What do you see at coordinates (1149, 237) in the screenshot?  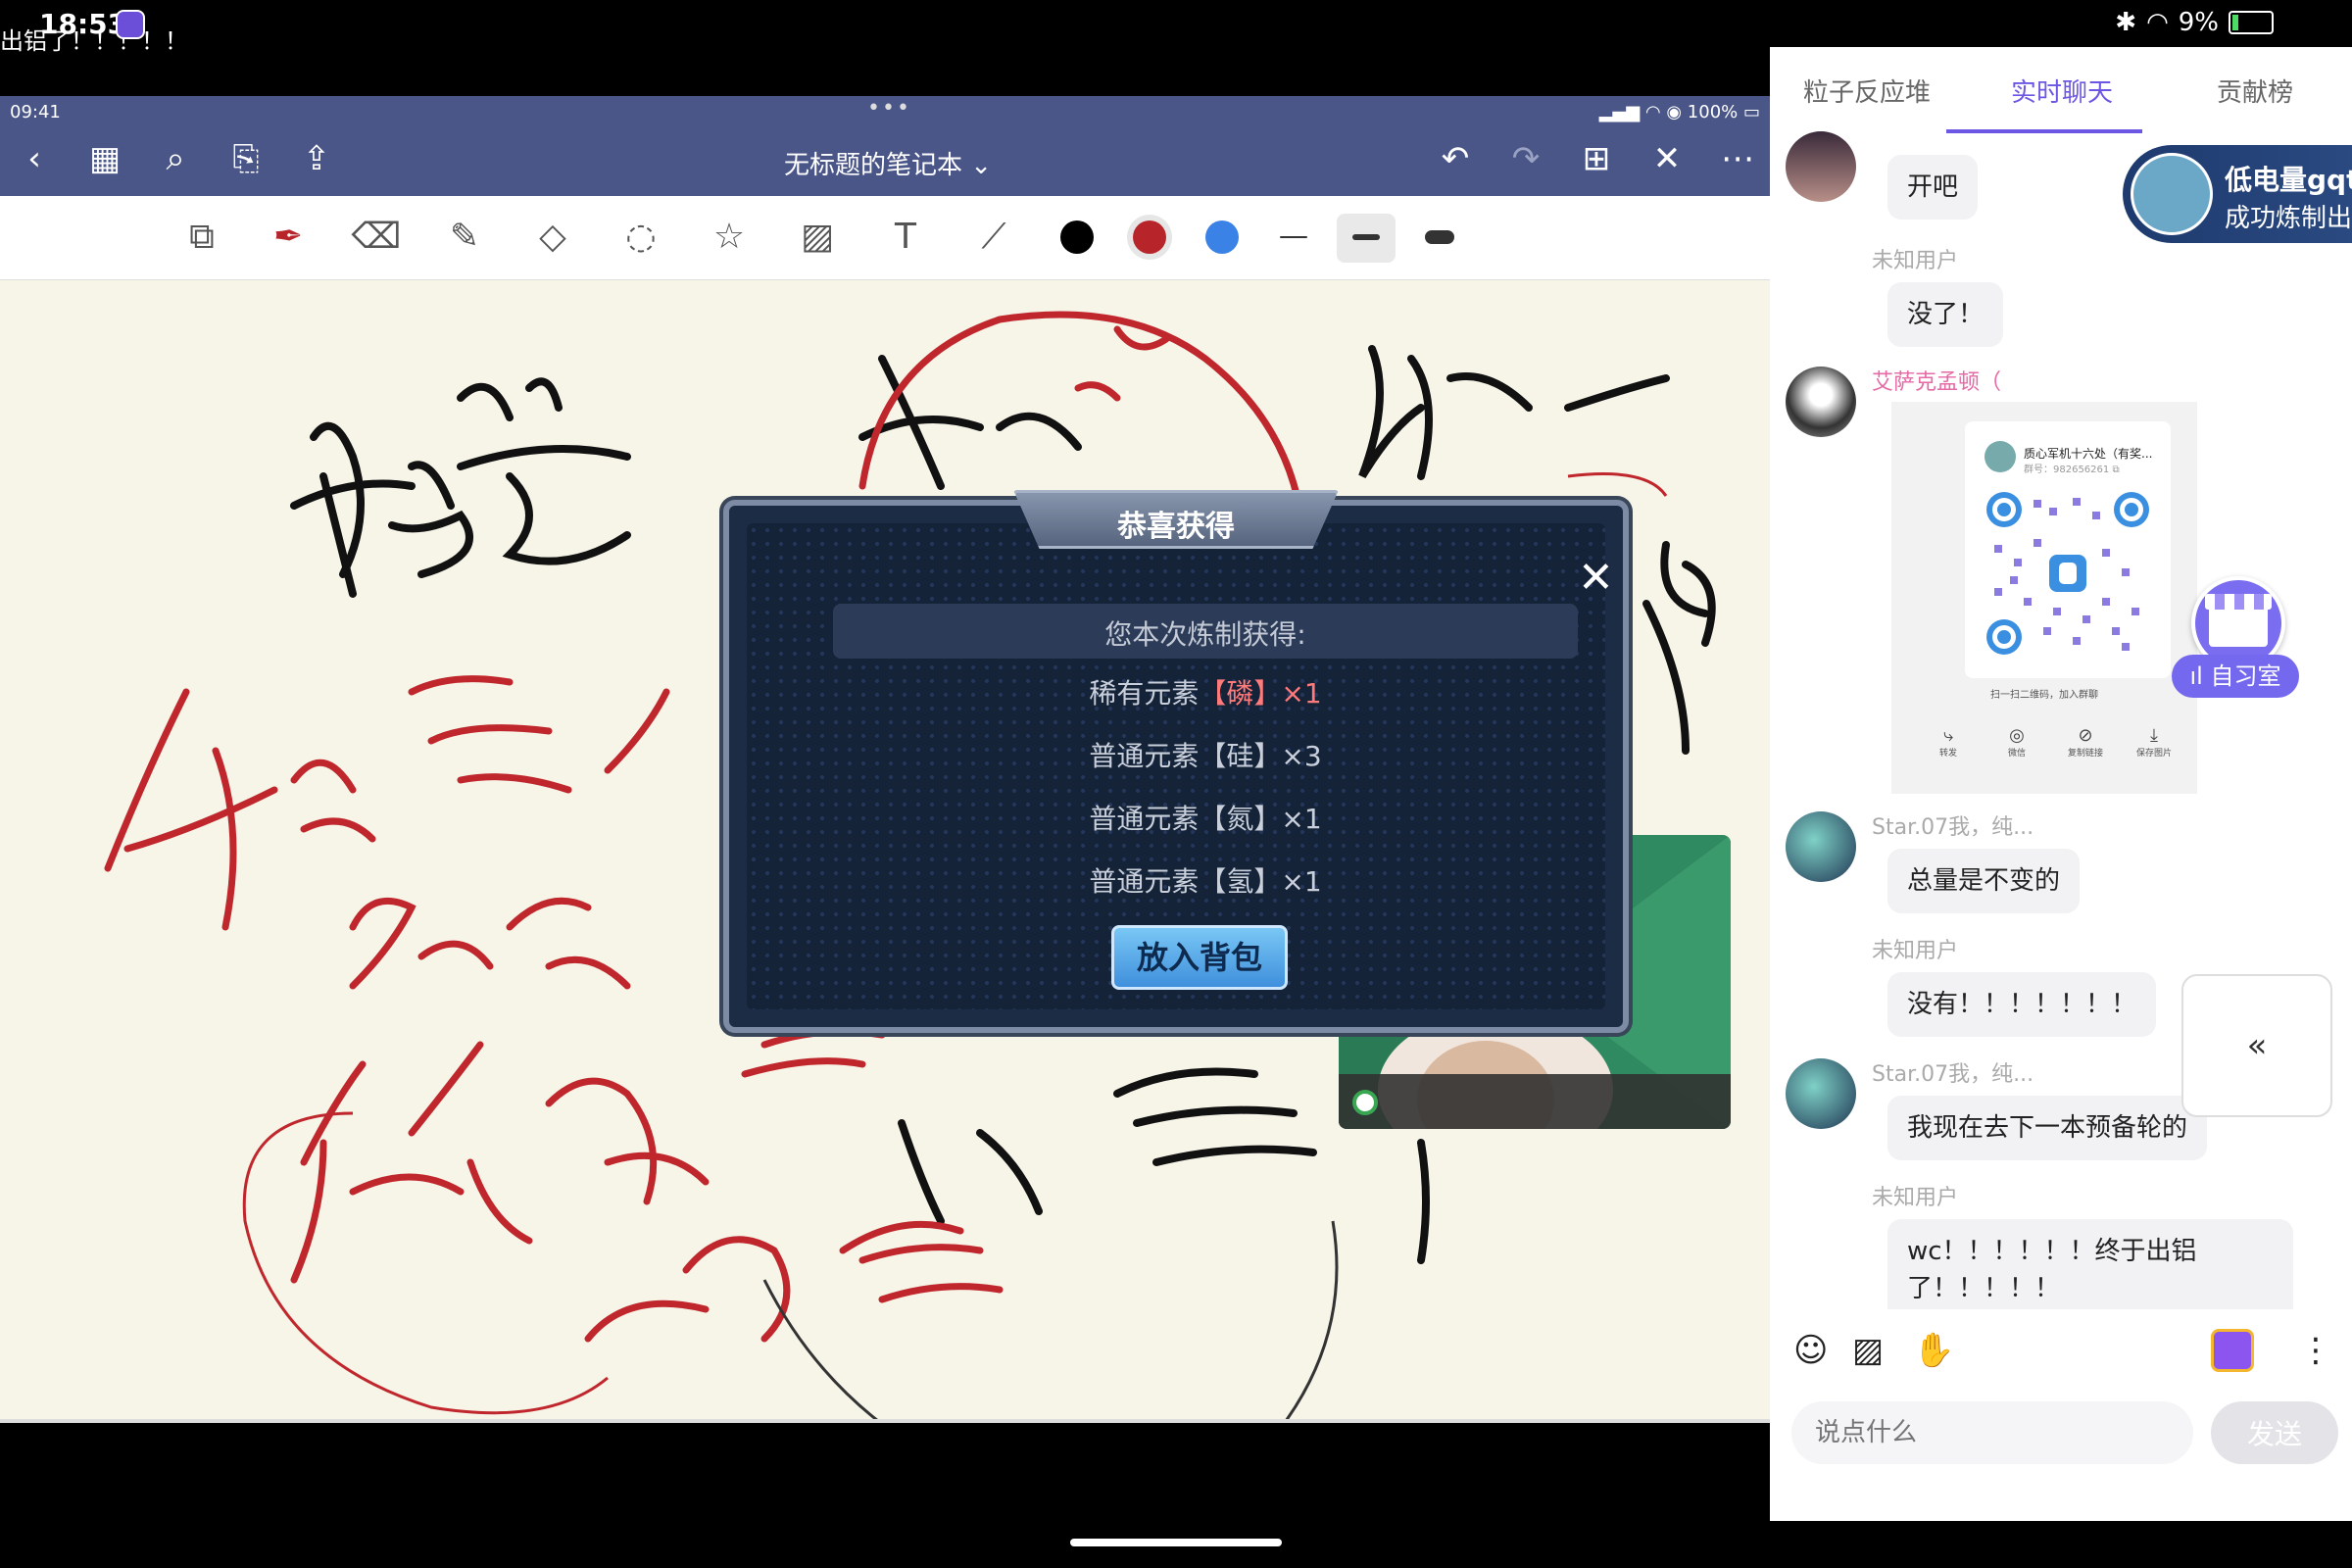 I see `color-red-swatch` at bounding box center [1149, 237].